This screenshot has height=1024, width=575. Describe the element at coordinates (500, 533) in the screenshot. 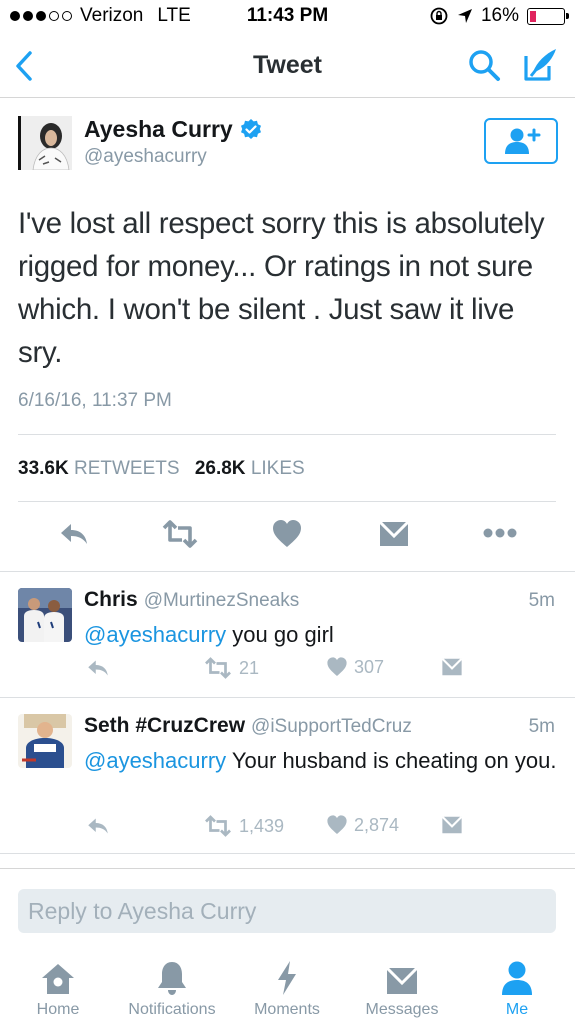

I see `more-dots-icon` at that location.